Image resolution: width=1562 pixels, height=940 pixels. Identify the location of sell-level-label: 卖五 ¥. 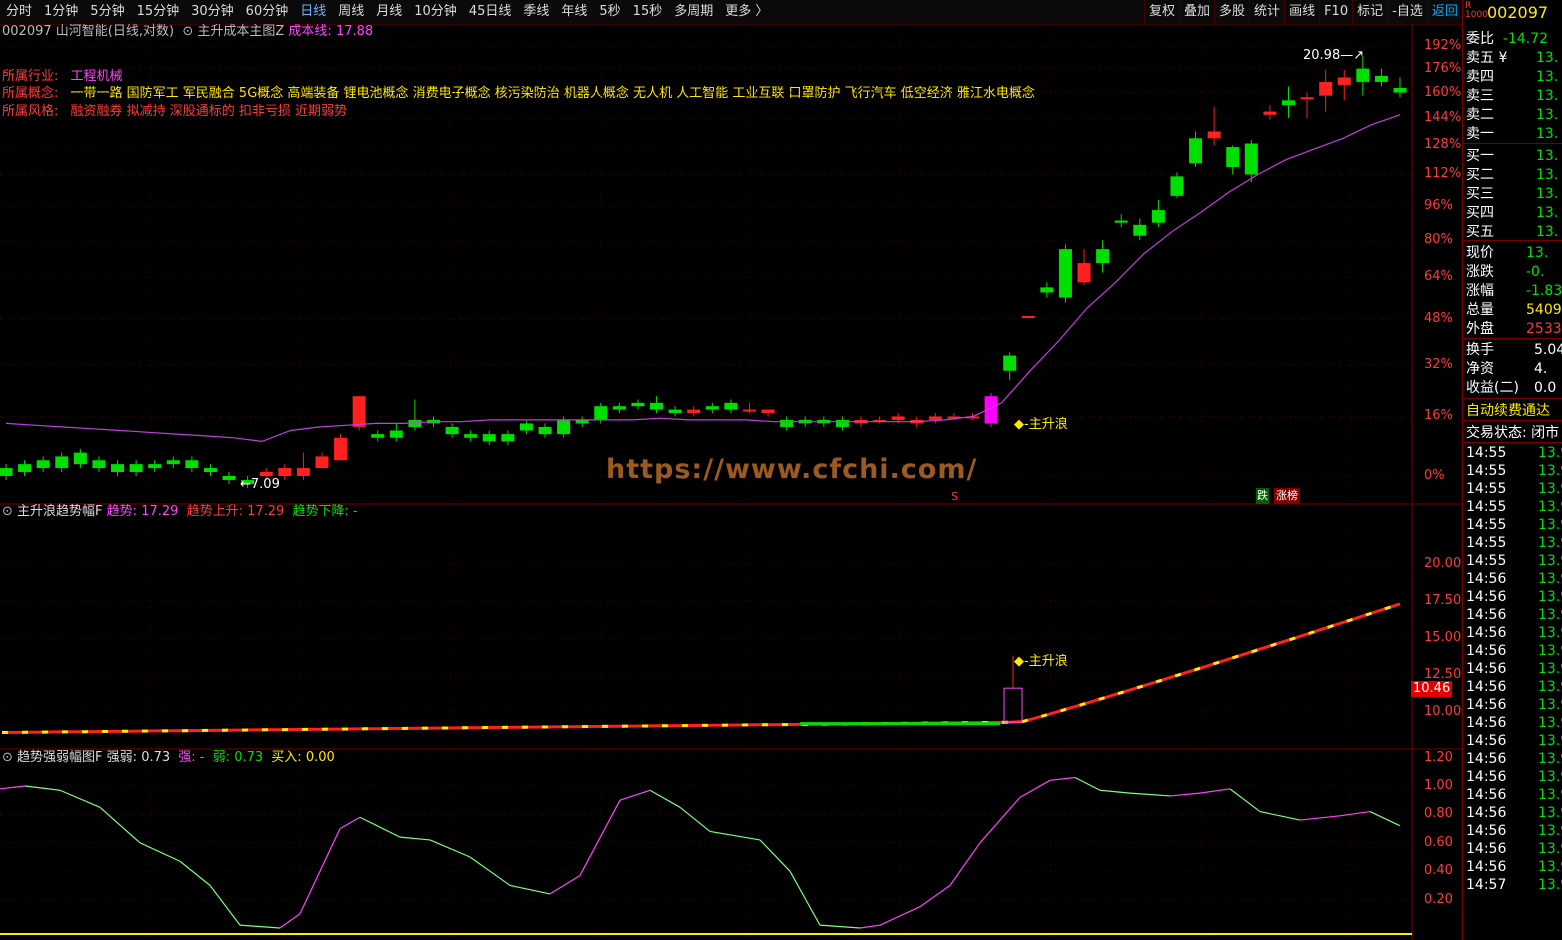
(1487, 58).